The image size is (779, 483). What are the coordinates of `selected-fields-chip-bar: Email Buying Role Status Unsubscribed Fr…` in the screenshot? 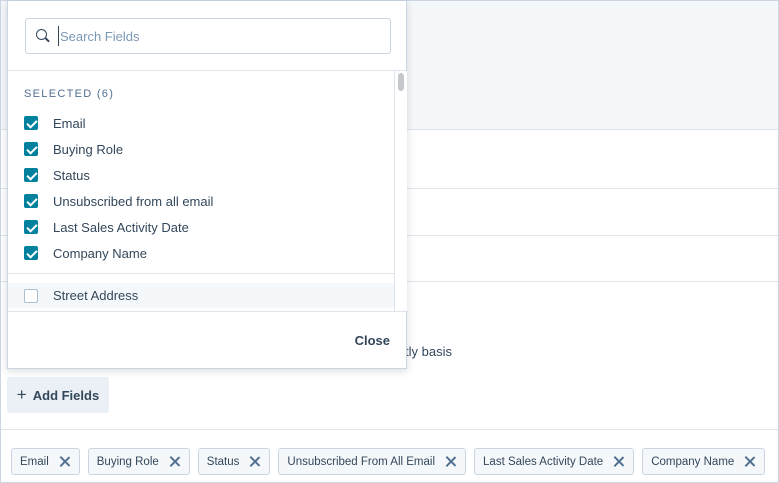 It's located at (389, 456).